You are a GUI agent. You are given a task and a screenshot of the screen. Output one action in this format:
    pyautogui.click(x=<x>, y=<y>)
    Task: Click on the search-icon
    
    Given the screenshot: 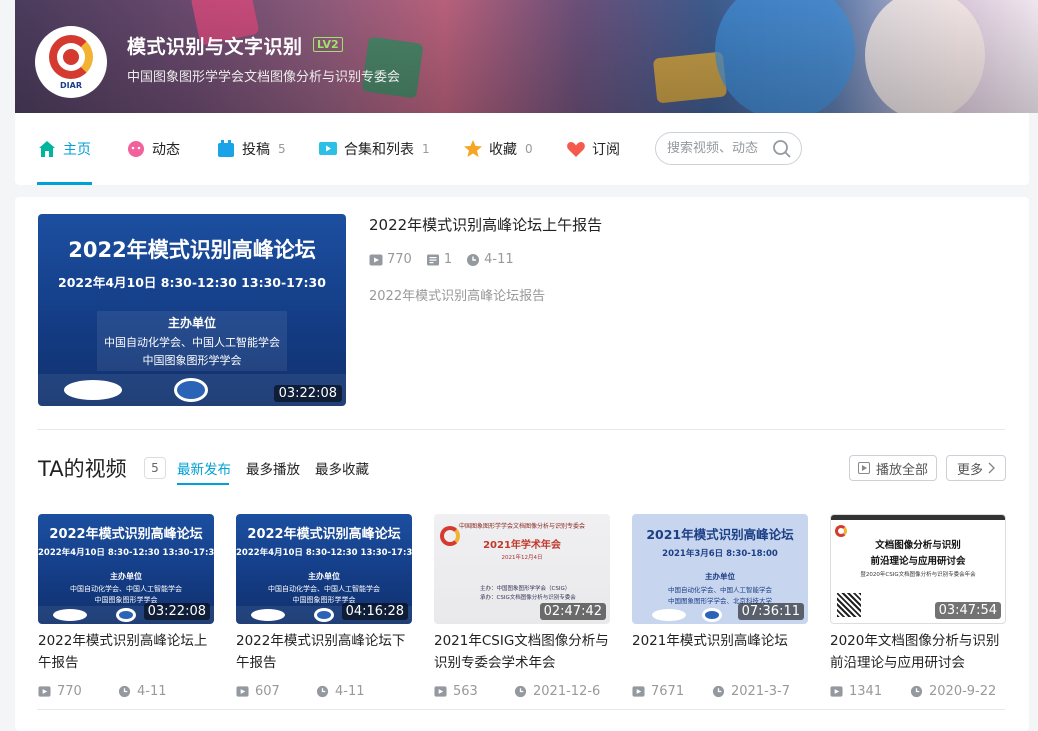 What is the action you would take?
    pyautogui.click(x=782, y=151)
    